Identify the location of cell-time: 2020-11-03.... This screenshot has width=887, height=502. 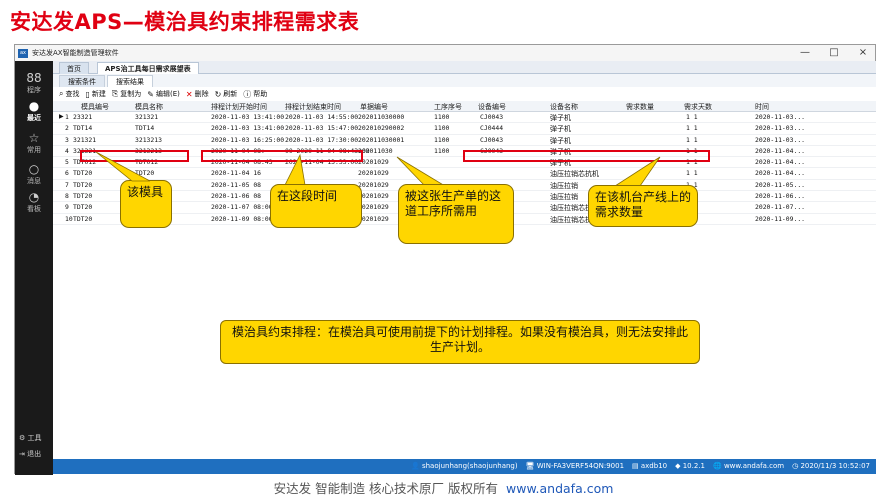
(780, 139).